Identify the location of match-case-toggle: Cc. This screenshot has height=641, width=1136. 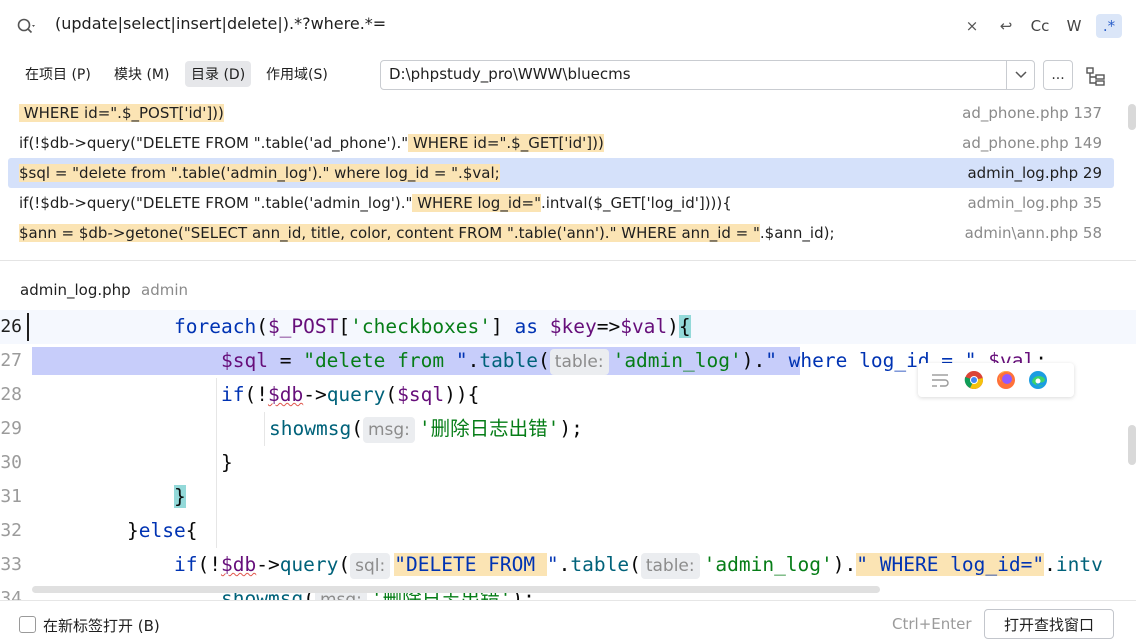
(1040, 26).